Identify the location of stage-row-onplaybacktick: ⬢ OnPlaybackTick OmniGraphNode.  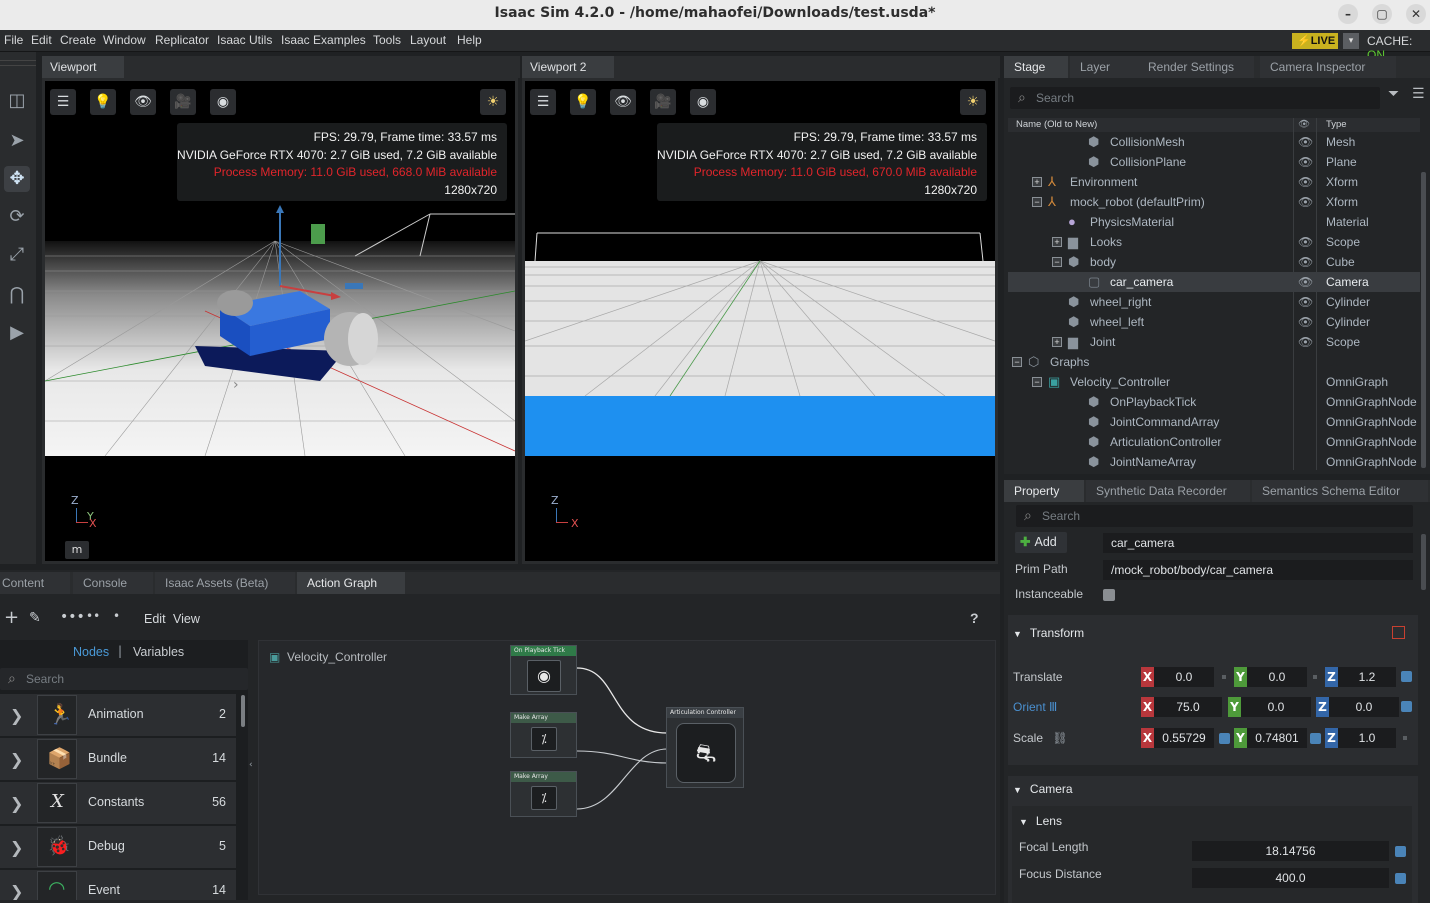
(1214, 402).